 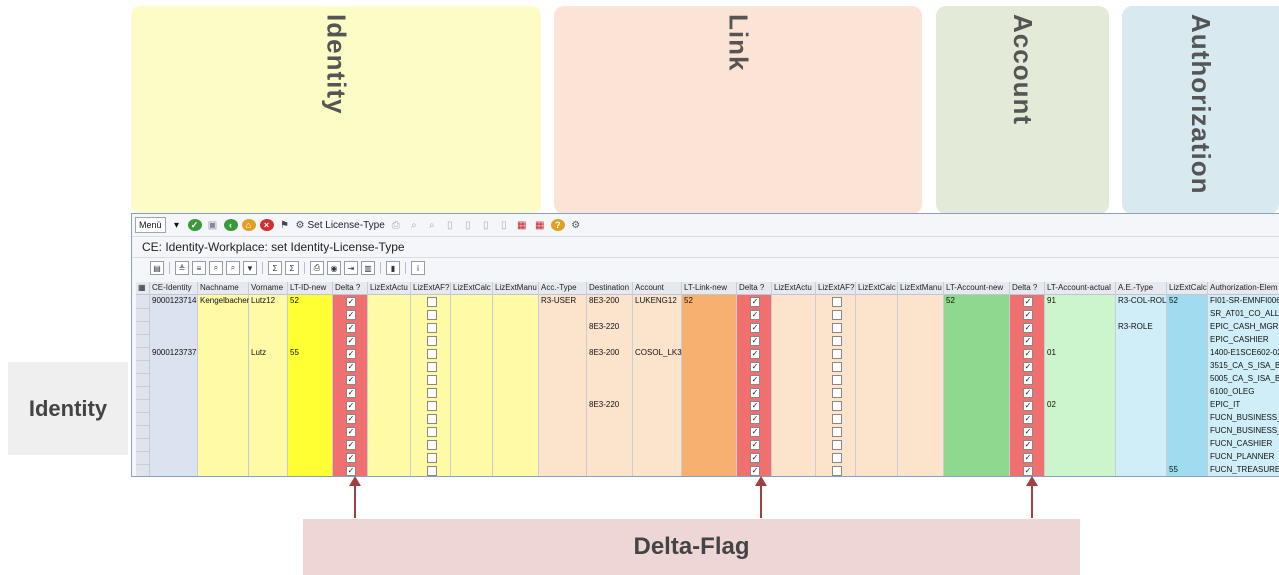 I want to click on cell-vorname: Lutz, so click(x=257, y=352).